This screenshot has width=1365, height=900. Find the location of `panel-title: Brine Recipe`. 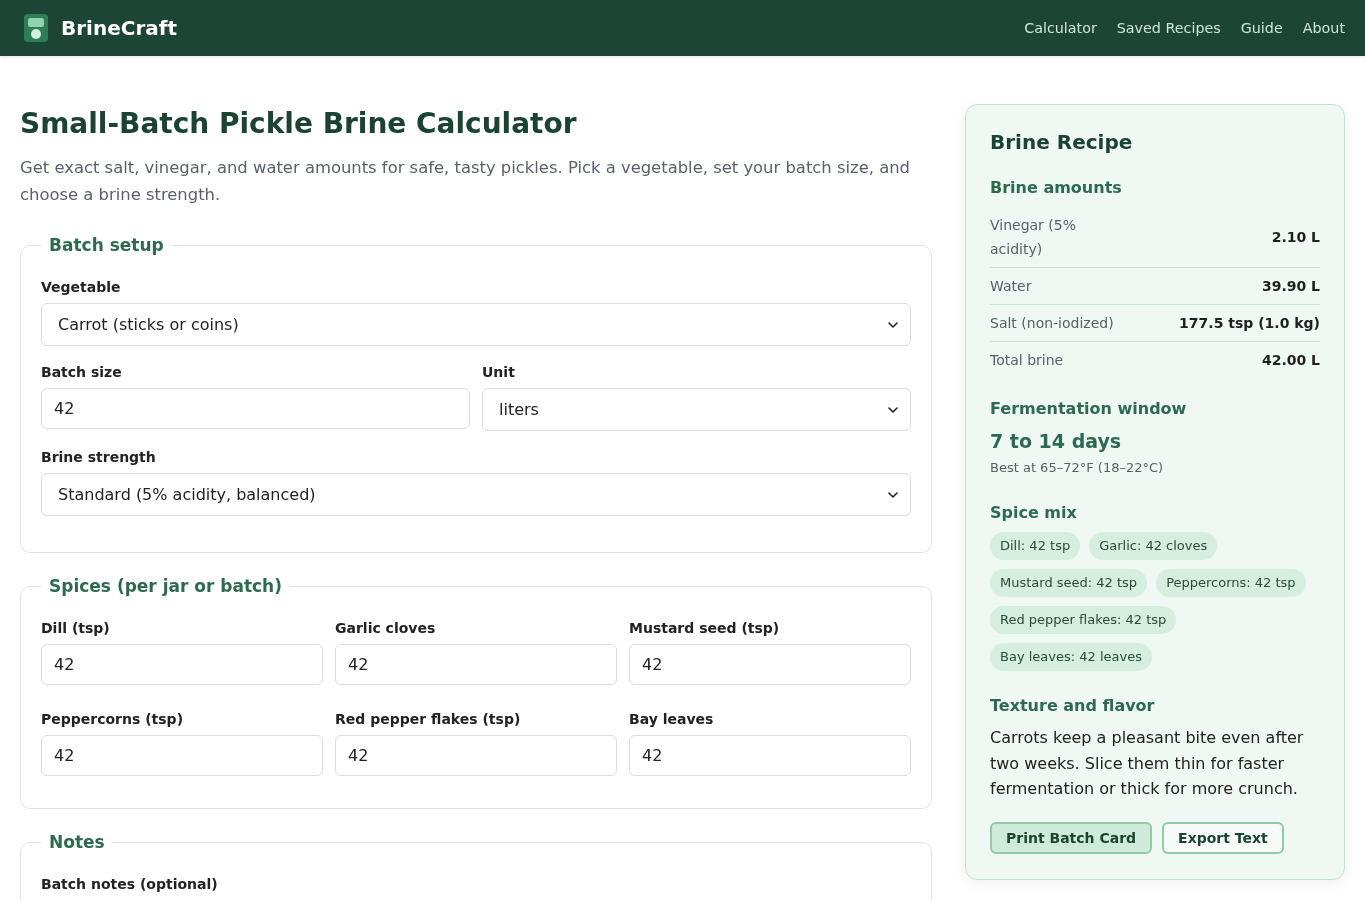

panel-title: Brine Recipe is located at coordinates (1062, 142).